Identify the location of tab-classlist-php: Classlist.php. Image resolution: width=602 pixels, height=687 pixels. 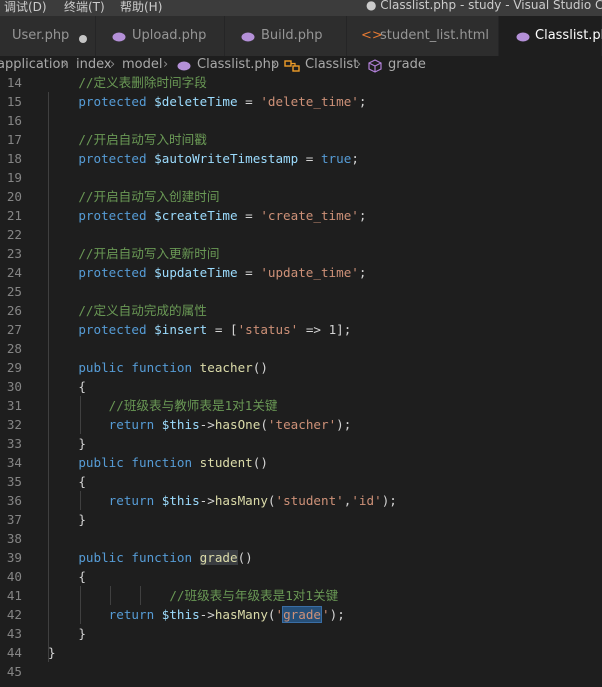
(550, 36).